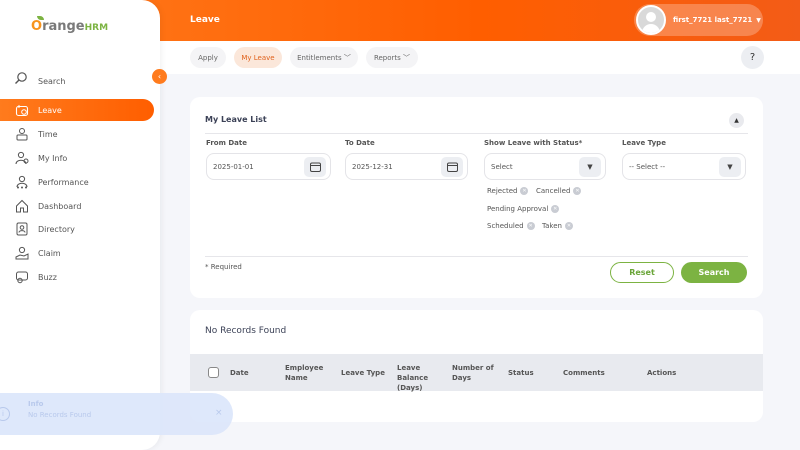 This screenshot has width=800, height=450. I want to click on caret-down-icon: ▼, so click(758, 20).